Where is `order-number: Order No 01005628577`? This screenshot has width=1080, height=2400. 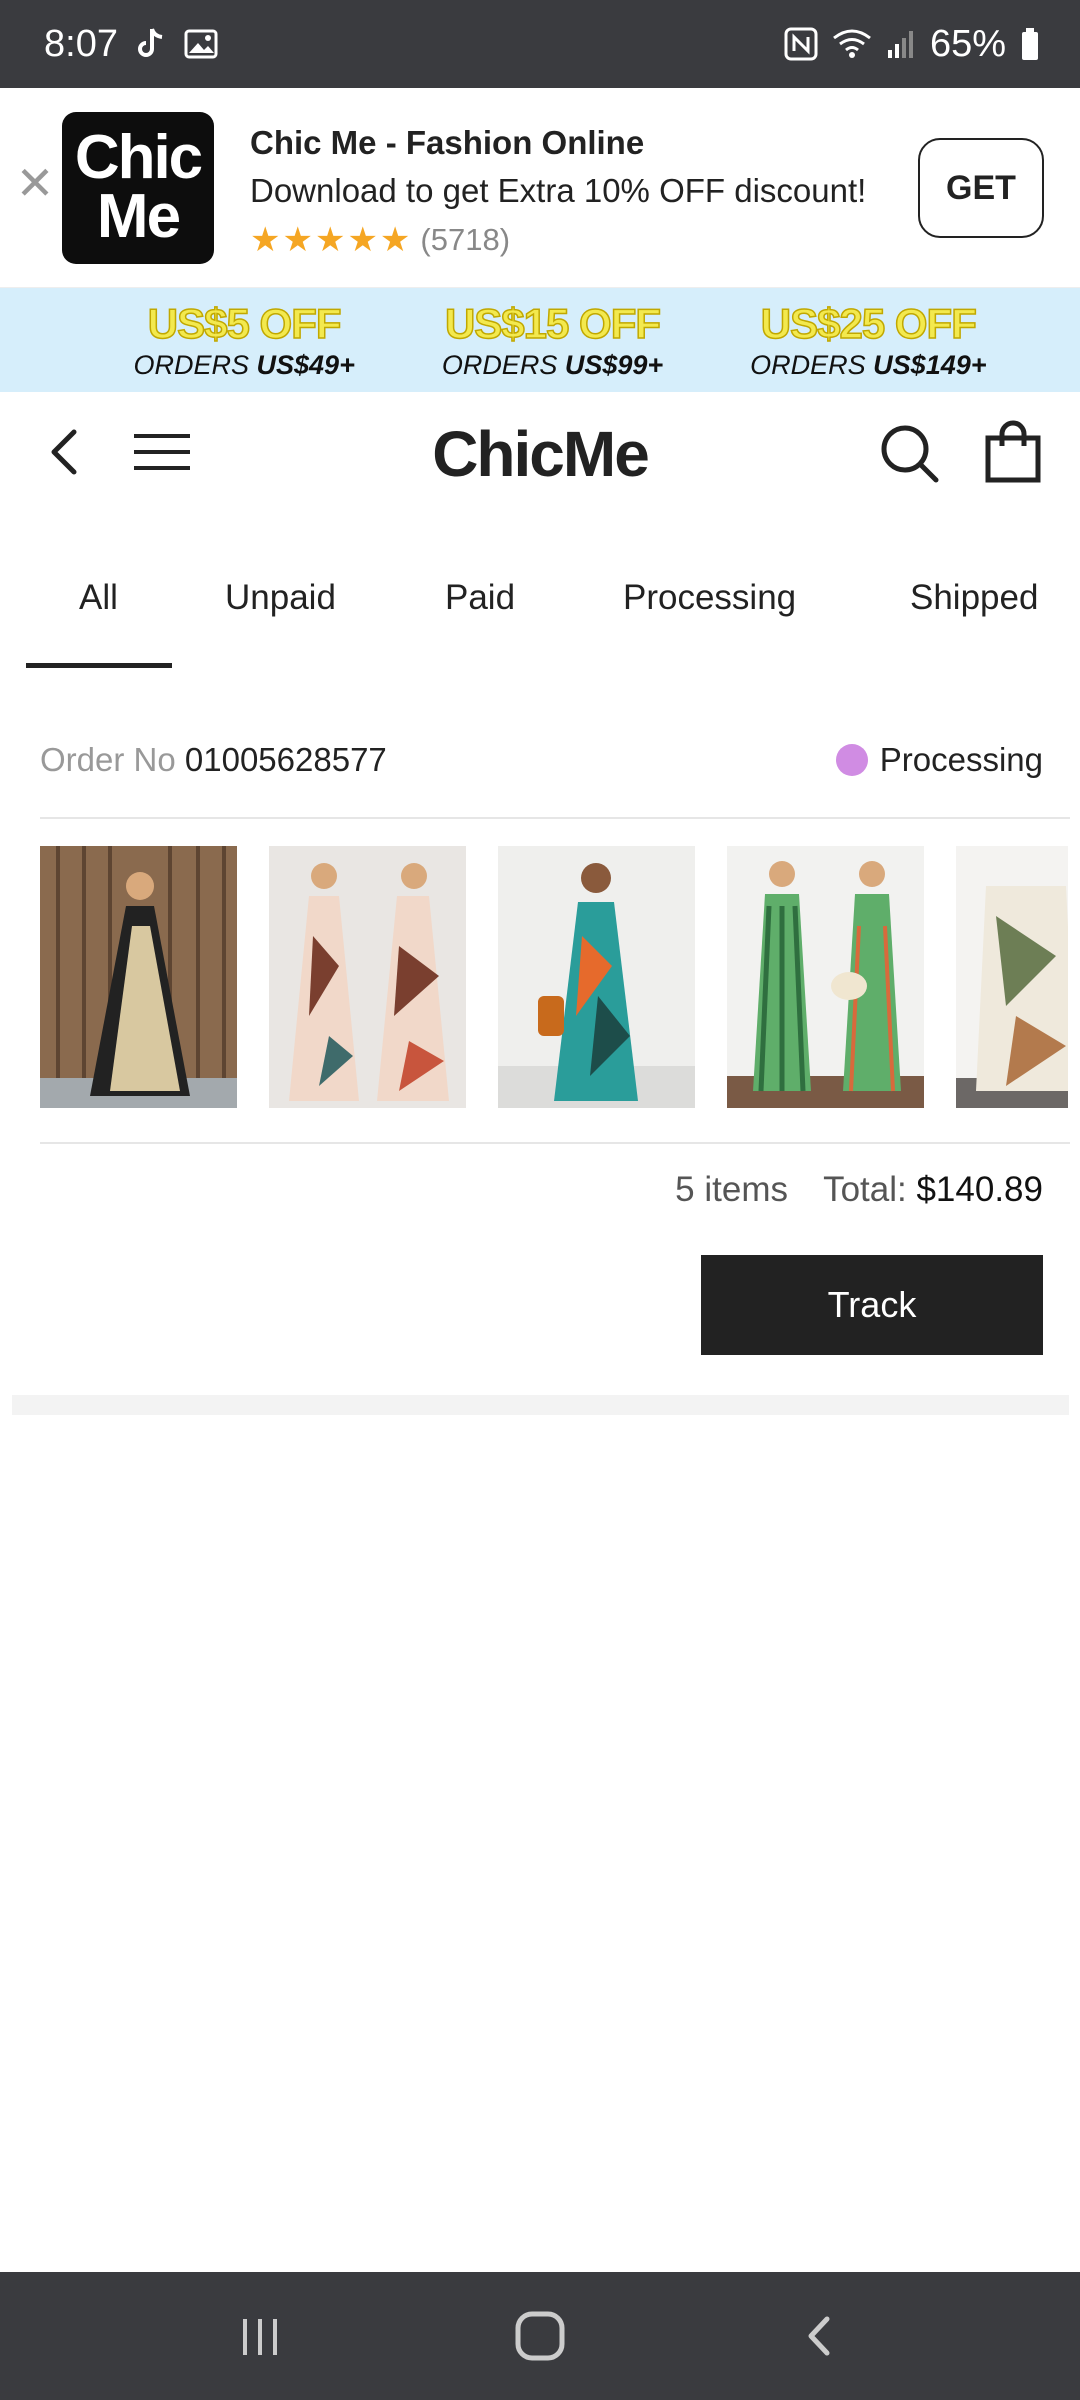 order-number: Order No 01005628577 is located at coordinates (213, 759).